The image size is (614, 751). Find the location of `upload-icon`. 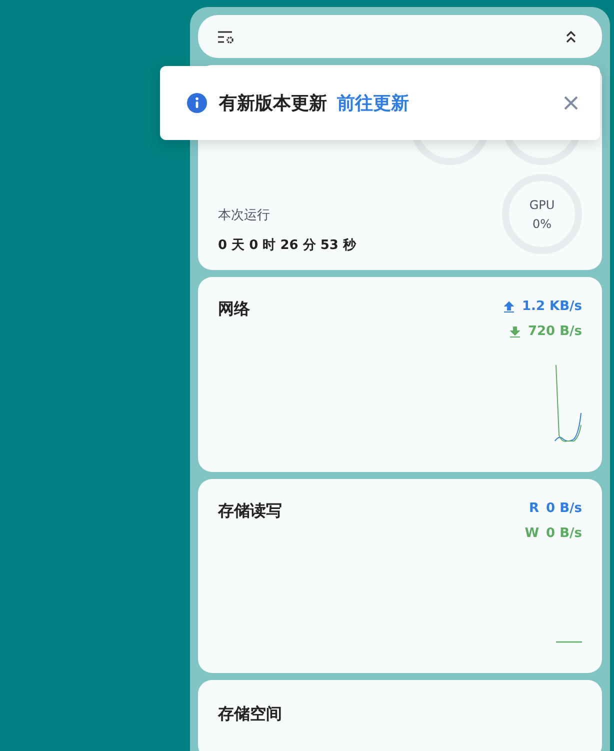

upload-icon is located at coordinates (508, 306).